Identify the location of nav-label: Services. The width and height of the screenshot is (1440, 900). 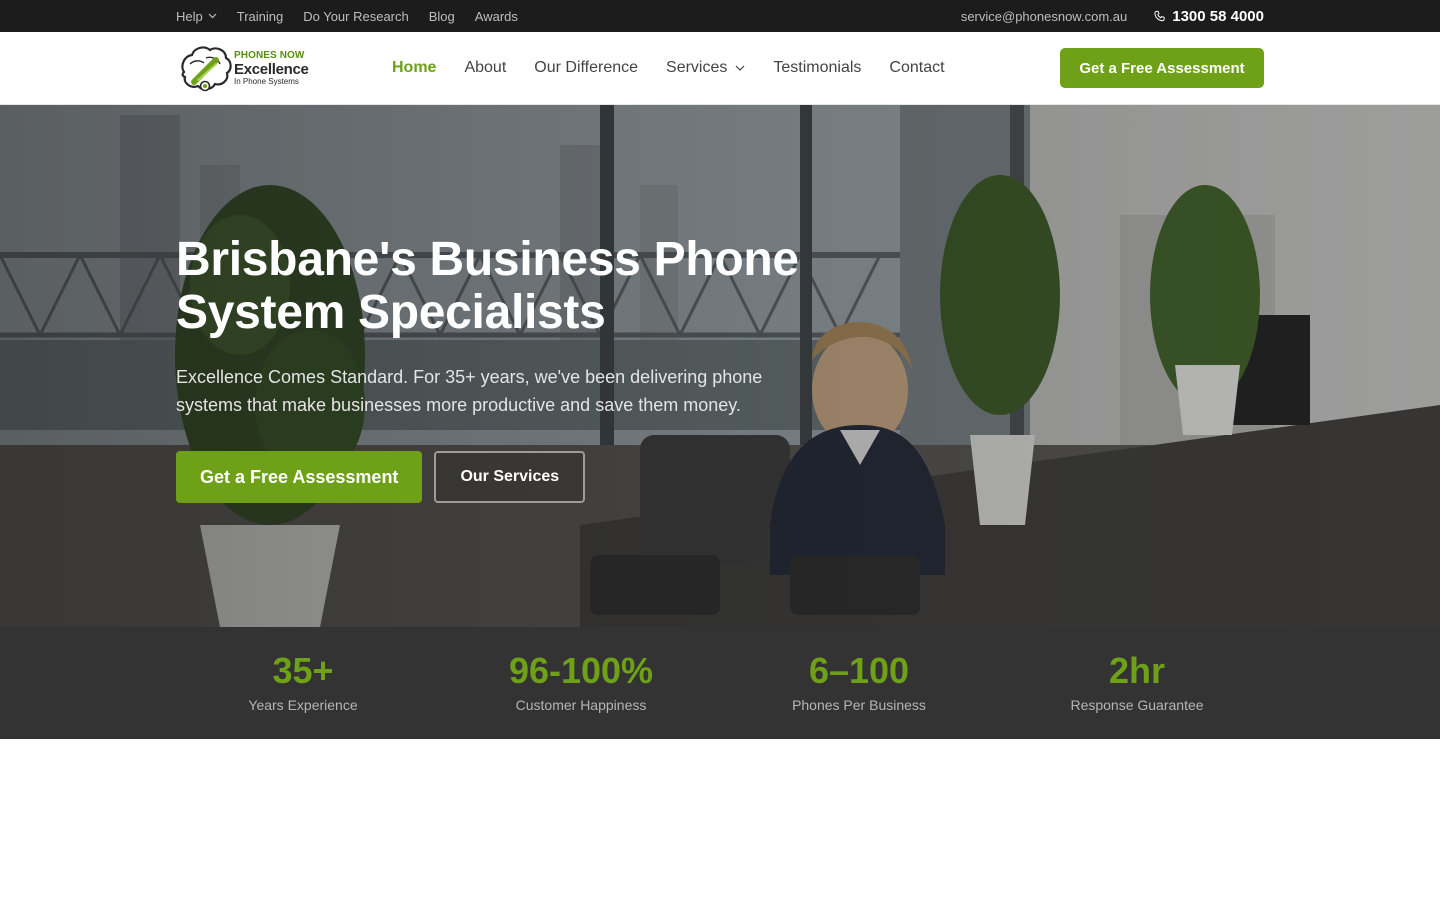
(697, 67).